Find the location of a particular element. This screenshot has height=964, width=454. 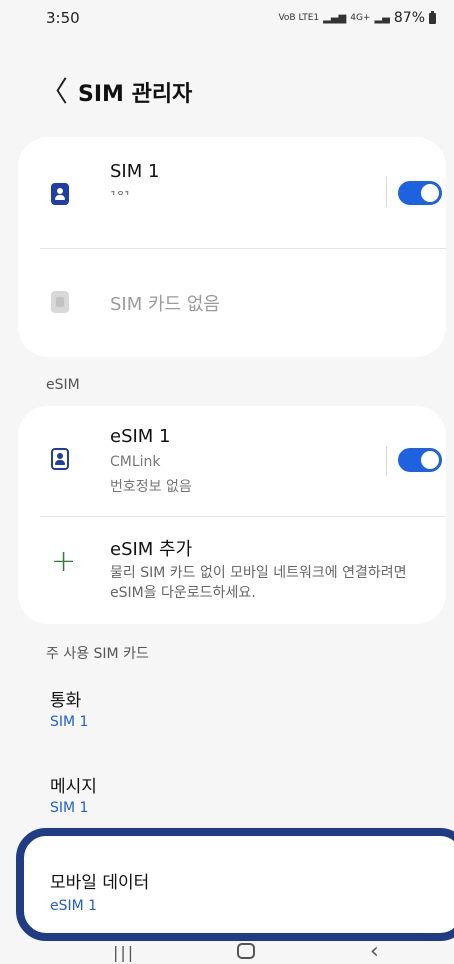

back-nav-icon: ‹ is located at coordinates (374, 951).